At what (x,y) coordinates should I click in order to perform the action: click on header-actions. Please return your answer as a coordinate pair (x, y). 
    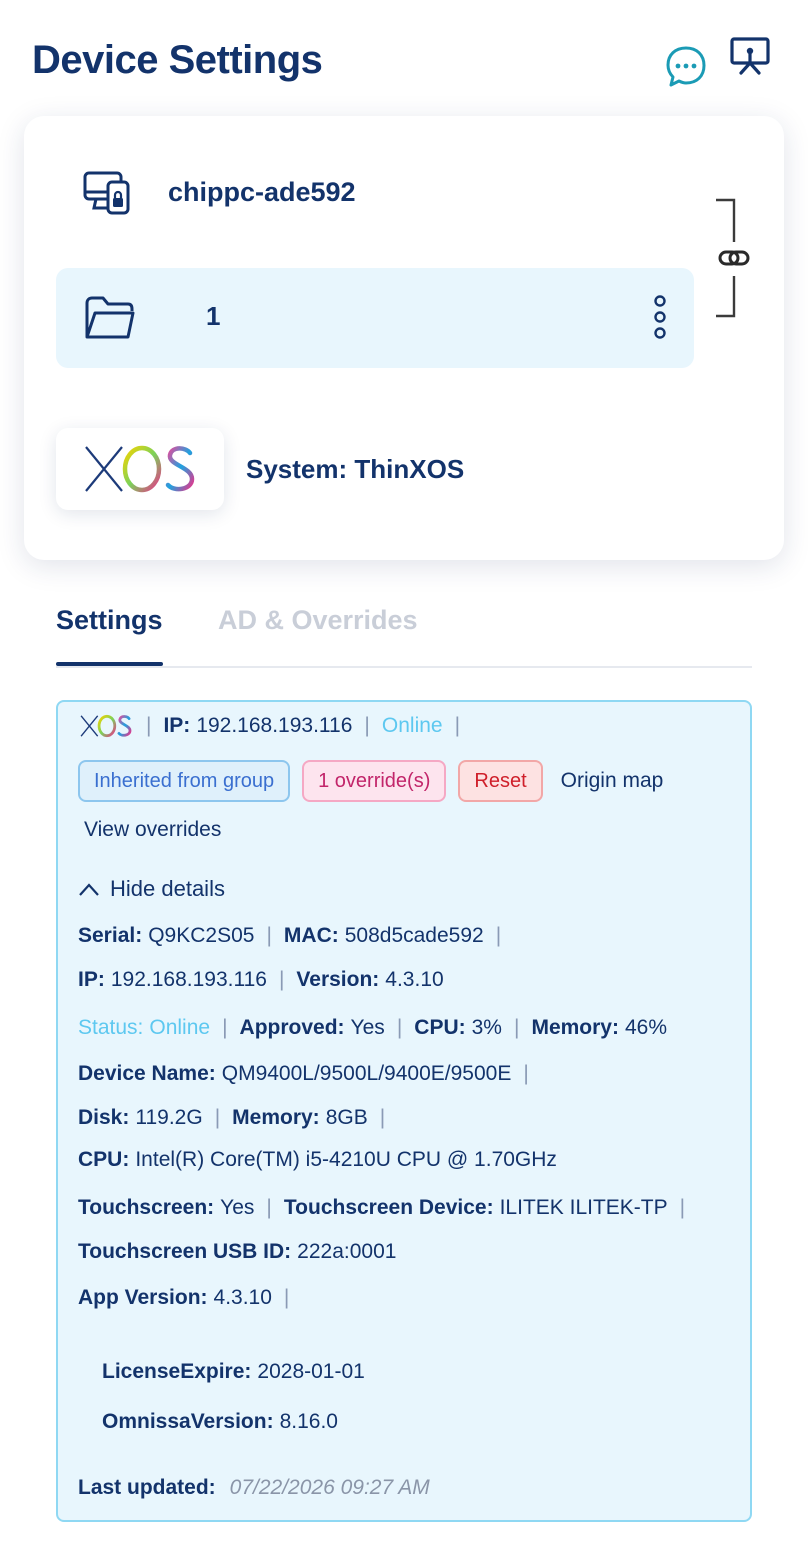
    Looking at the image, I should click on (718, 62).